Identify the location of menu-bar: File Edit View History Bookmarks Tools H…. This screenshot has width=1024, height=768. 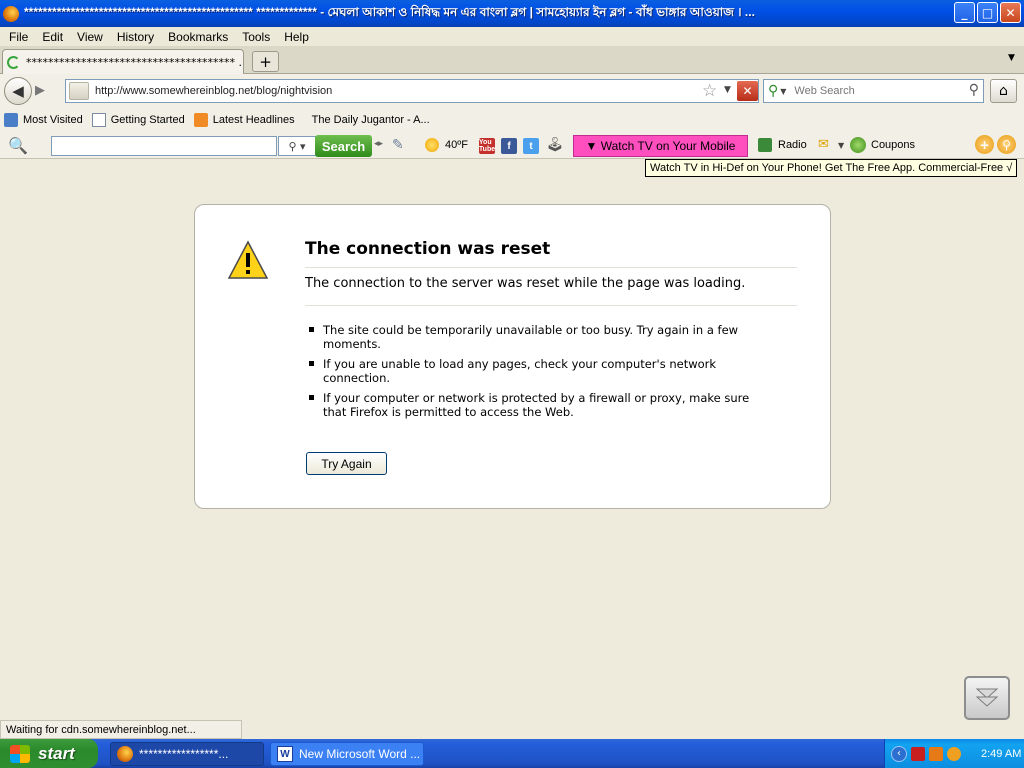
(512, 36).